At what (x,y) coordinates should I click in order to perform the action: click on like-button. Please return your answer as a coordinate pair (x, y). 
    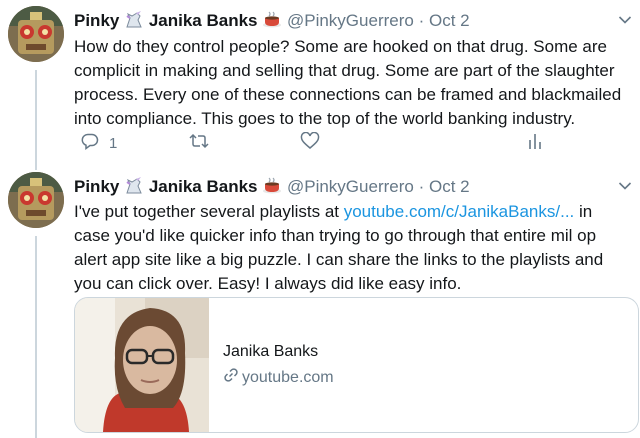
    Looking at the image, I should click on (310, 142).